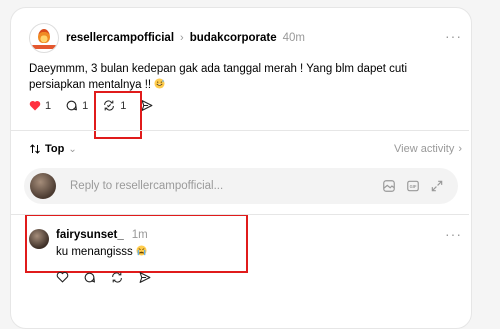  Describe the element at coordinates (141, 250) in the screenshot. I see `crying-emoji-icon` at that location.